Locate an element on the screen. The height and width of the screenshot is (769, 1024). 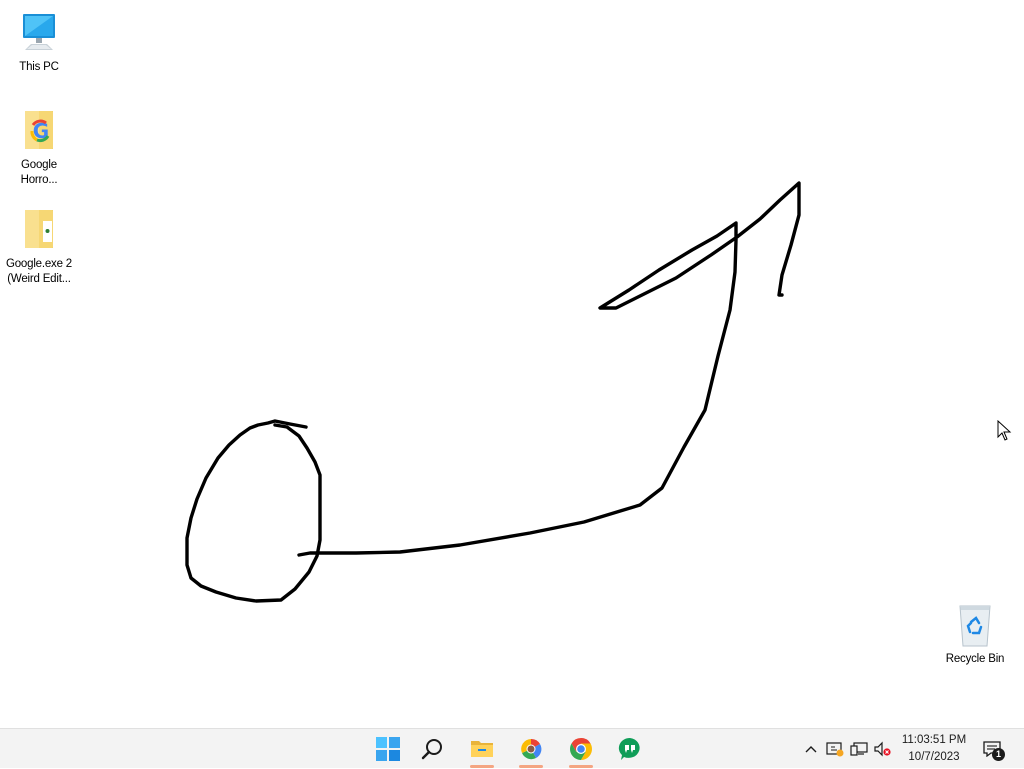
show-hidden-icons-button is located at coordinates (811, 749).